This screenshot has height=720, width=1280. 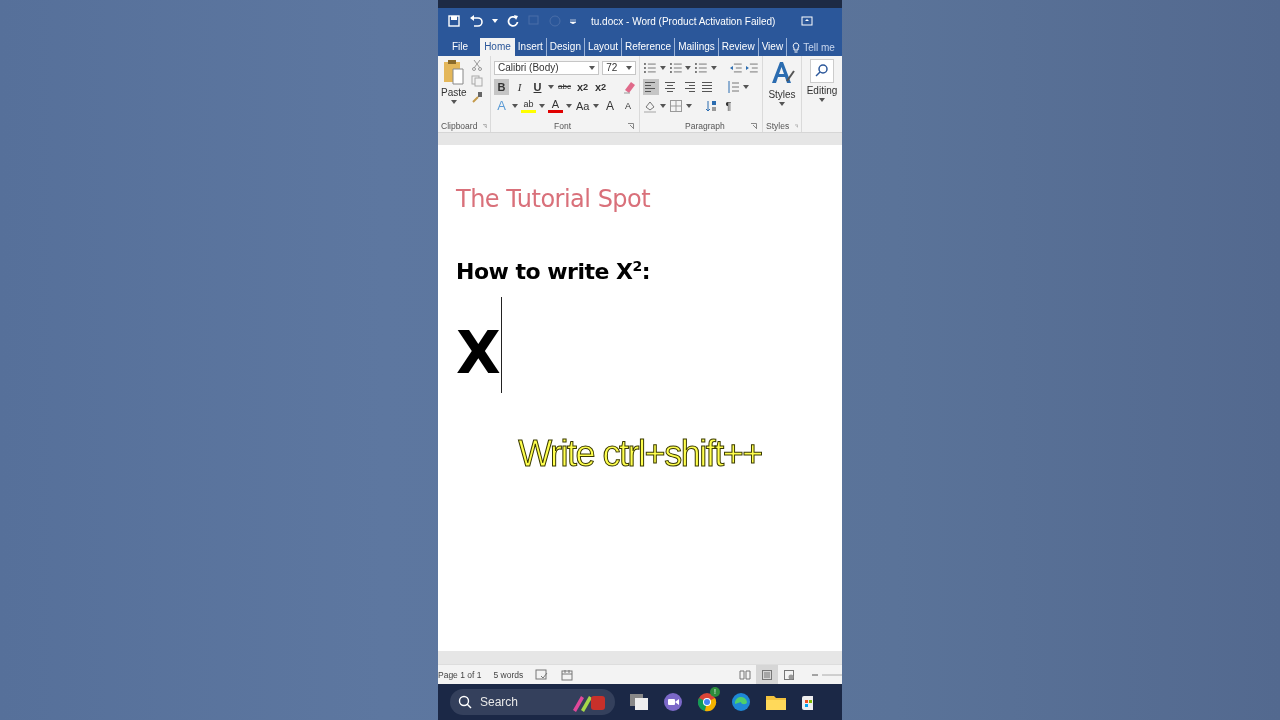 I want to click on paste-button: Paste, so click(x=454, y=81).